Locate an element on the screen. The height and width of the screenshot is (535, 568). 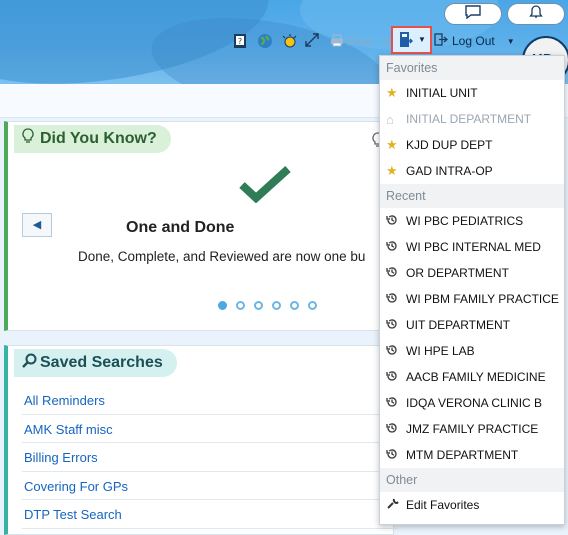
bell-icon is located at coordinates (536, 14).